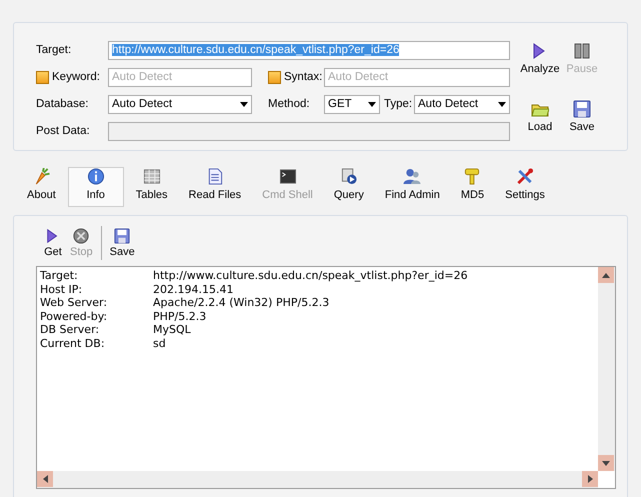 The image size is (641, 497). I want to click on post-data-field, so click(309, 131).